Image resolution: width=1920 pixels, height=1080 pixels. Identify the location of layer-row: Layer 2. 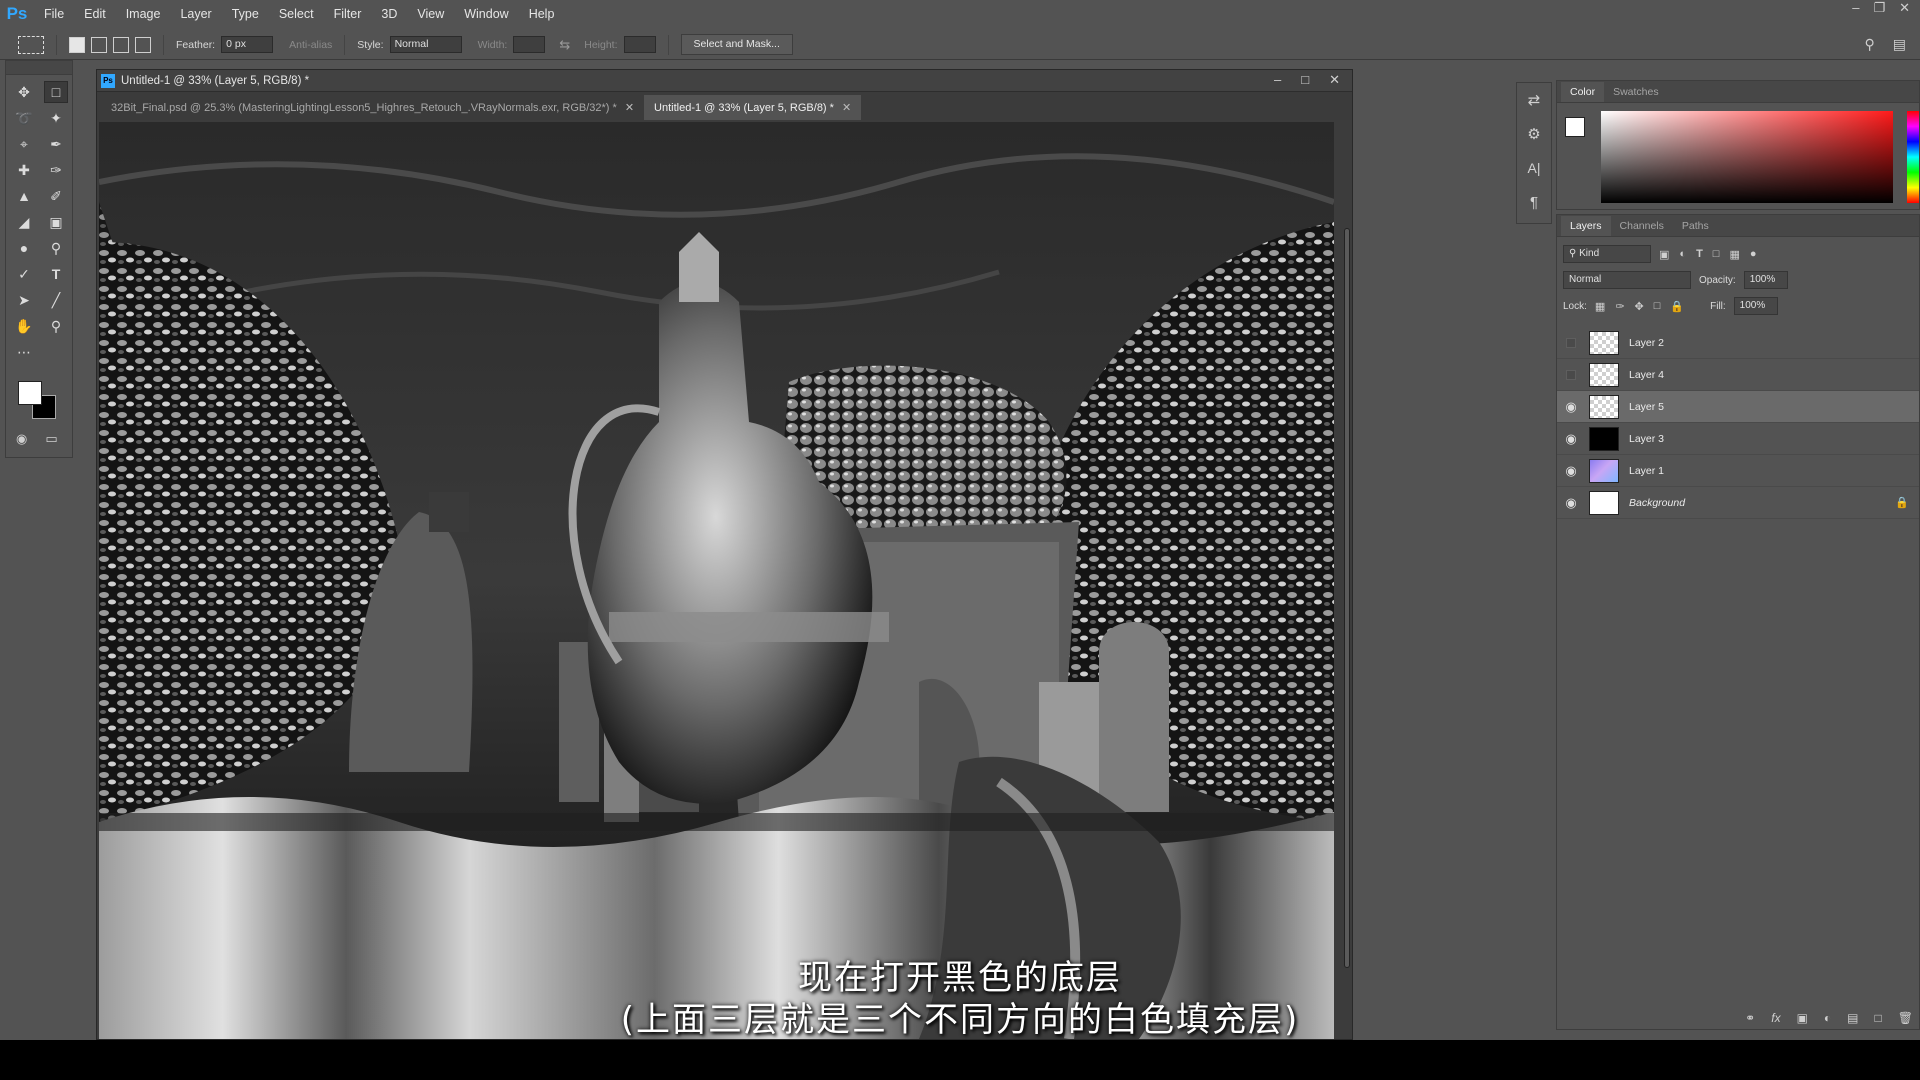
(1738, 343).